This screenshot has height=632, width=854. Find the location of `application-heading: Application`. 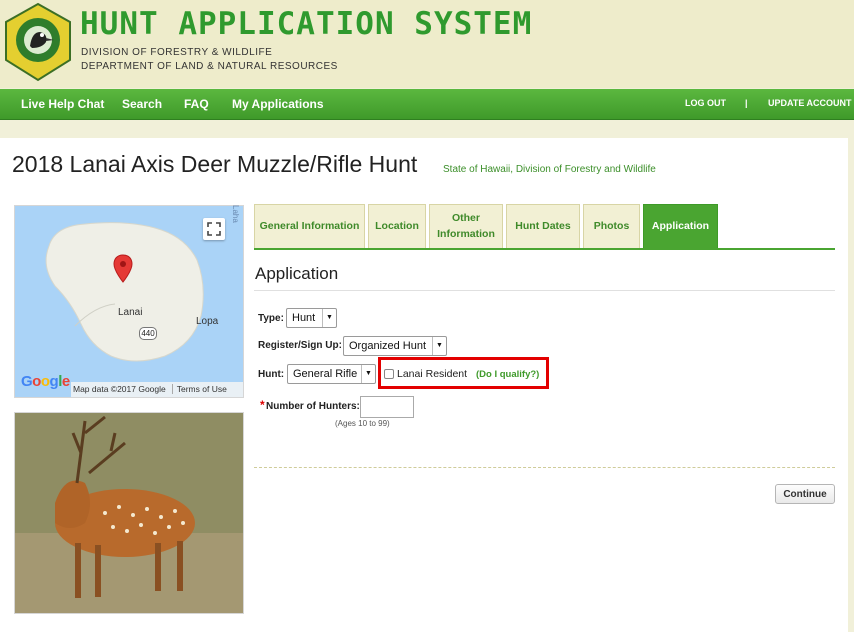

application-heading: Application is located at coordinates (297, 273).